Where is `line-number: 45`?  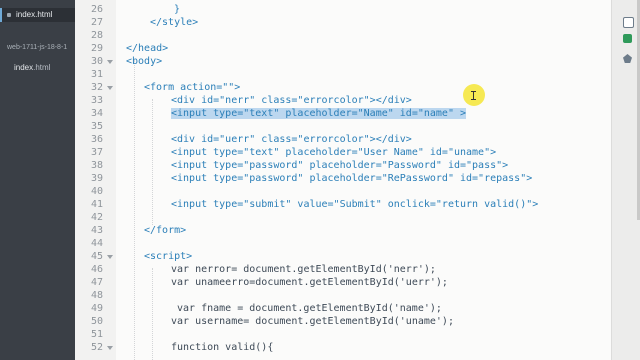
line-number: 45 is located at coordinates (96, 256).